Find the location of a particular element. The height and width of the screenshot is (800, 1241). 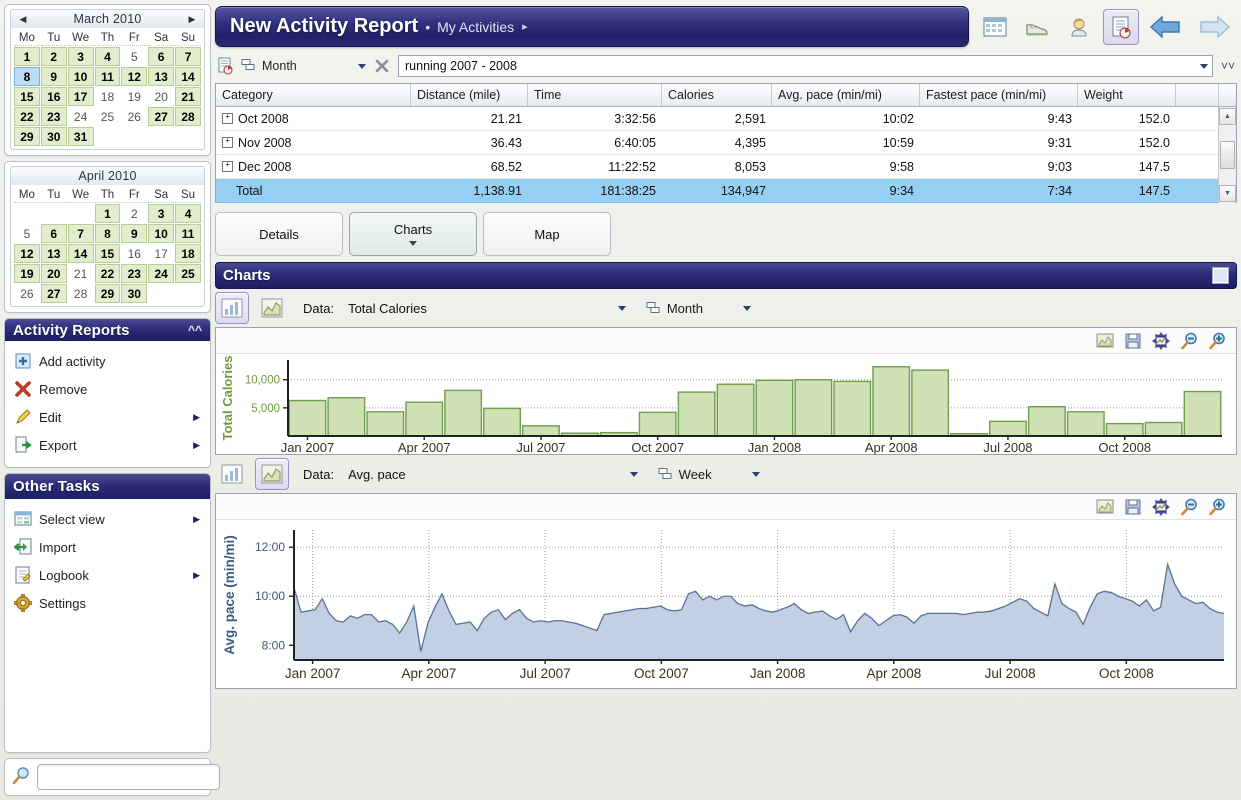

chart2-data-caret-icon is located at coordinates (633, 474).